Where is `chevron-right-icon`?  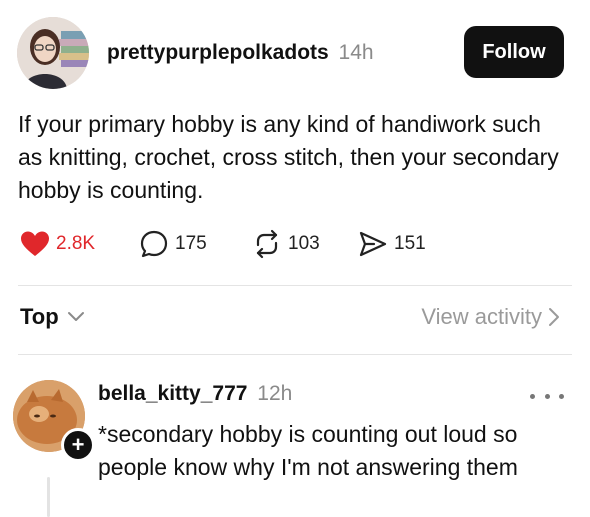
chevron-right-icon is located at coordinates (554, 317).